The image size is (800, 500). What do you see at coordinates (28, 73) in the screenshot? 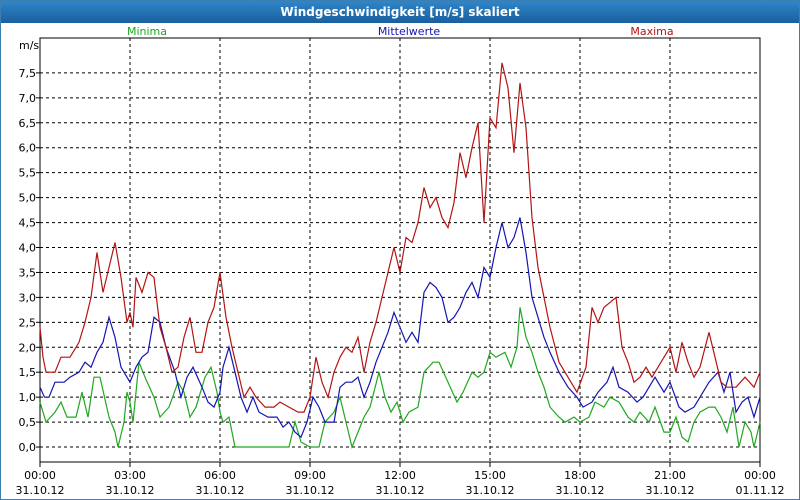
I see `y-tick-label: 7,5` at bounding box center [28, 73].